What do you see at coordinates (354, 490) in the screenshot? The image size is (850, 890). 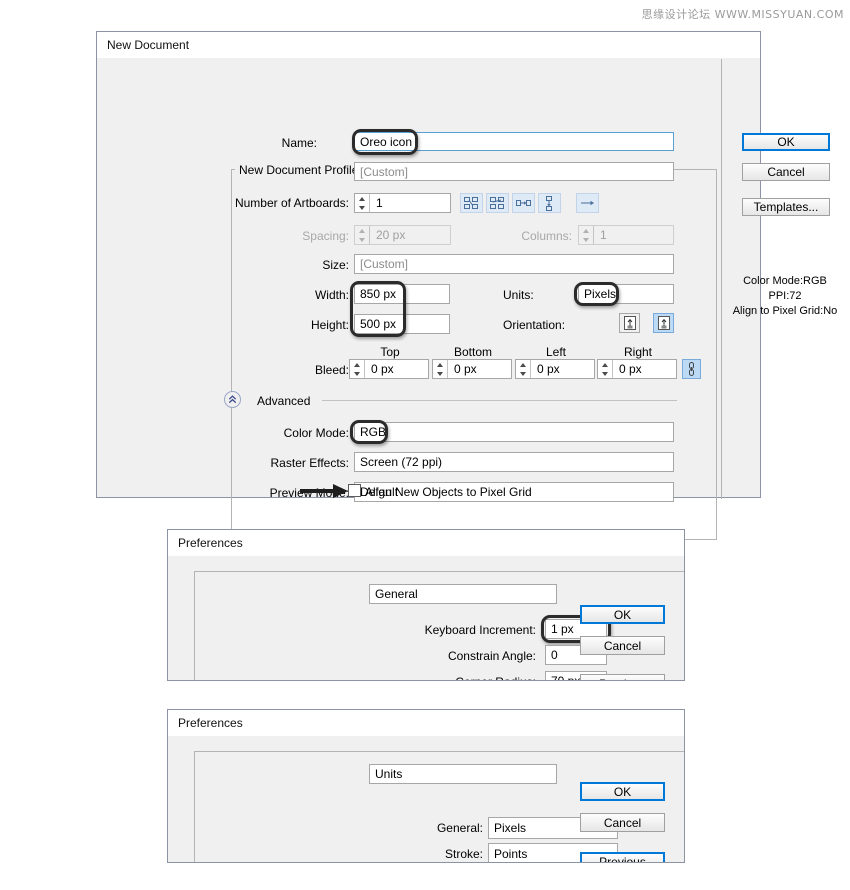 I see `align-to-pixel-grid-checkbox` at bounding box center [354, 490].